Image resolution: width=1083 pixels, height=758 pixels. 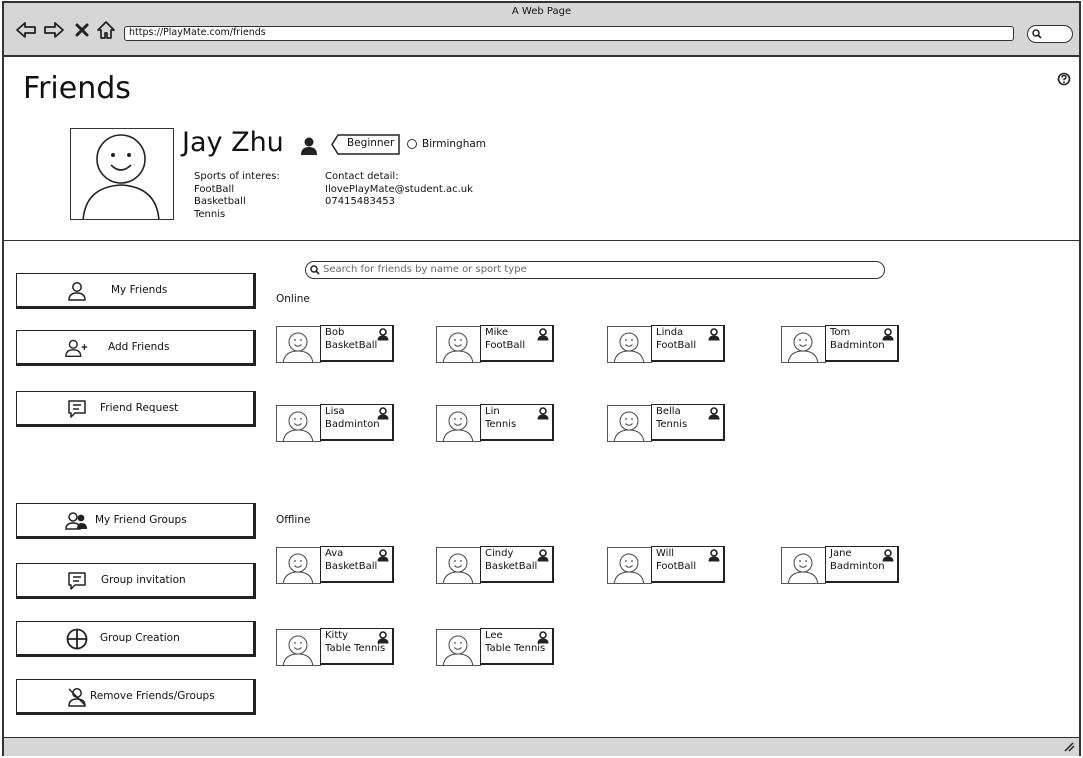 I want to click on my-friend-groups-label: My Friend Groups, so click(x=141, y=520).